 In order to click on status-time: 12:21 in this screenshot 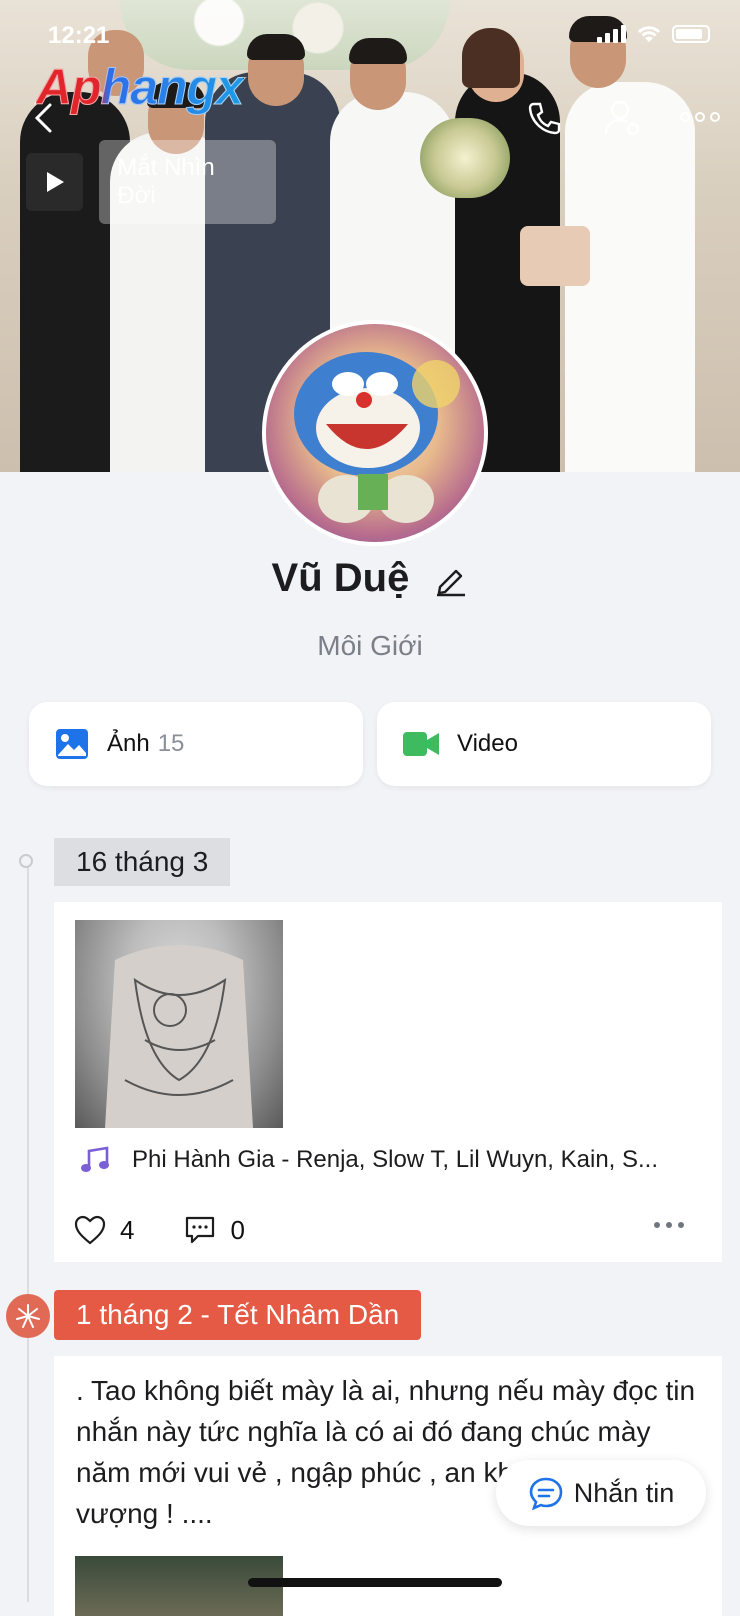, I will do `click(79, 35)`.